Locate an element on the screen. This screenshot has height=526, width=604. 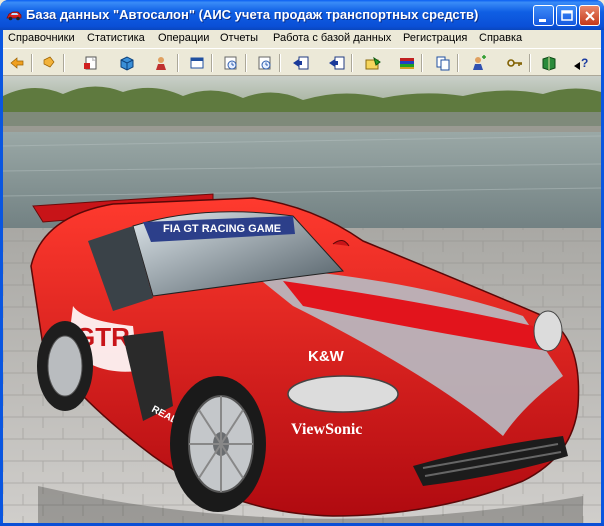
toolbar-button-folder is located at coordinates (373, 63).